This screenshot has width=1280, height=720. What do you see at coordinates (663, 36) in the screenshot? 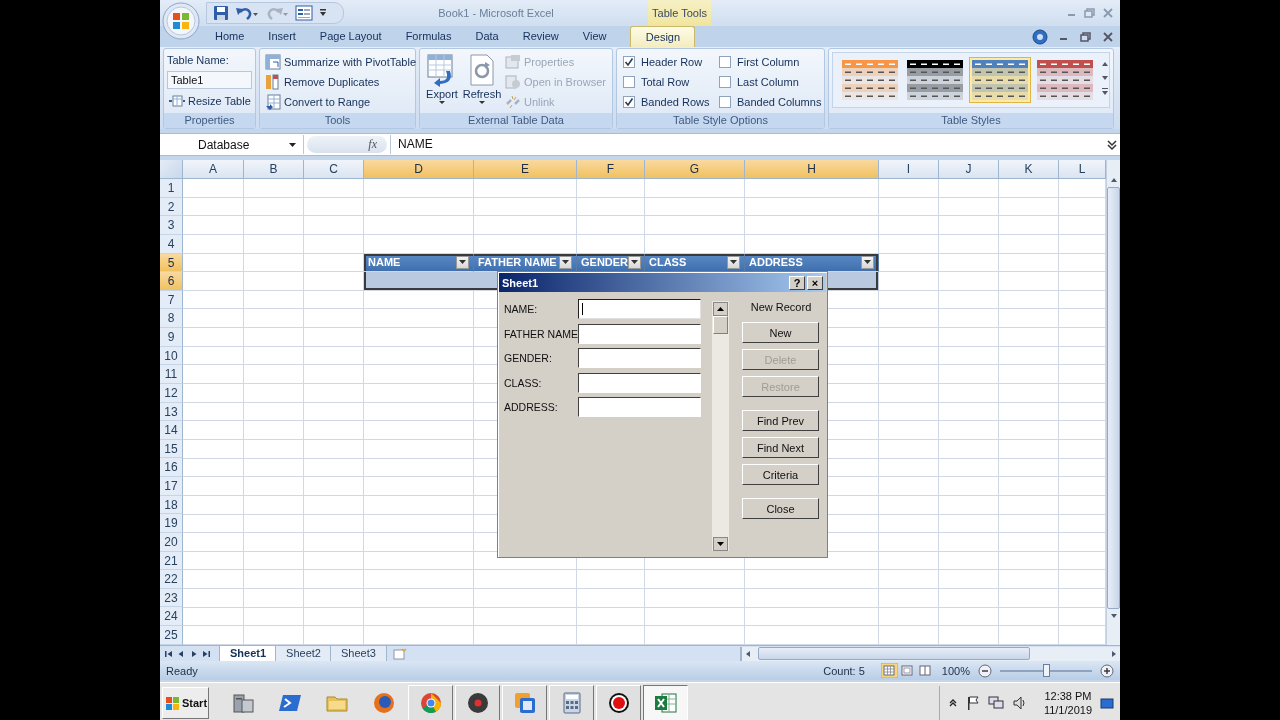
I see `ribbon-tab: Design` at bounding box center [663, 36].